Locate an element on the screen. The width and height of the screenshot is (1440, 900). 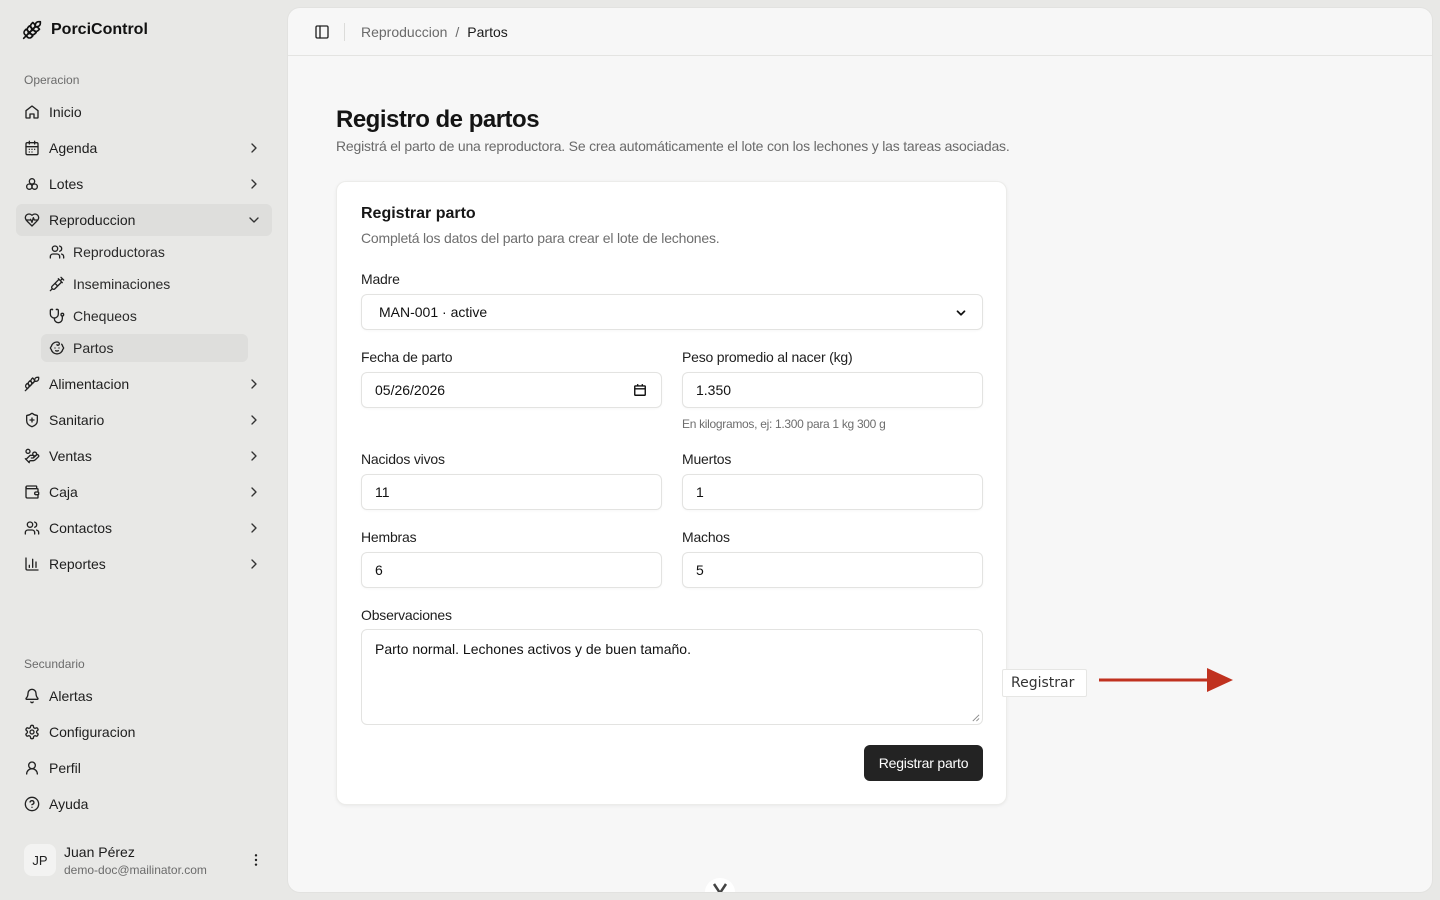
fecha-label: Fecha de parto is located at coordinates (407, 357).